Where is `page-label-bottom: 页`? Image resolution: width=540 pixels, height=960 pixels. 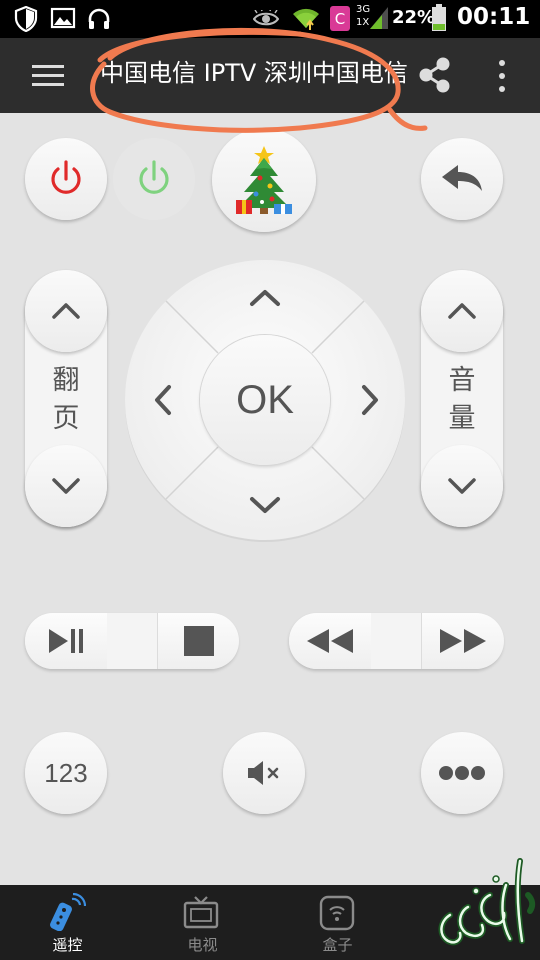
page-label-bottom: 页 is located at coordinates (66, 418).